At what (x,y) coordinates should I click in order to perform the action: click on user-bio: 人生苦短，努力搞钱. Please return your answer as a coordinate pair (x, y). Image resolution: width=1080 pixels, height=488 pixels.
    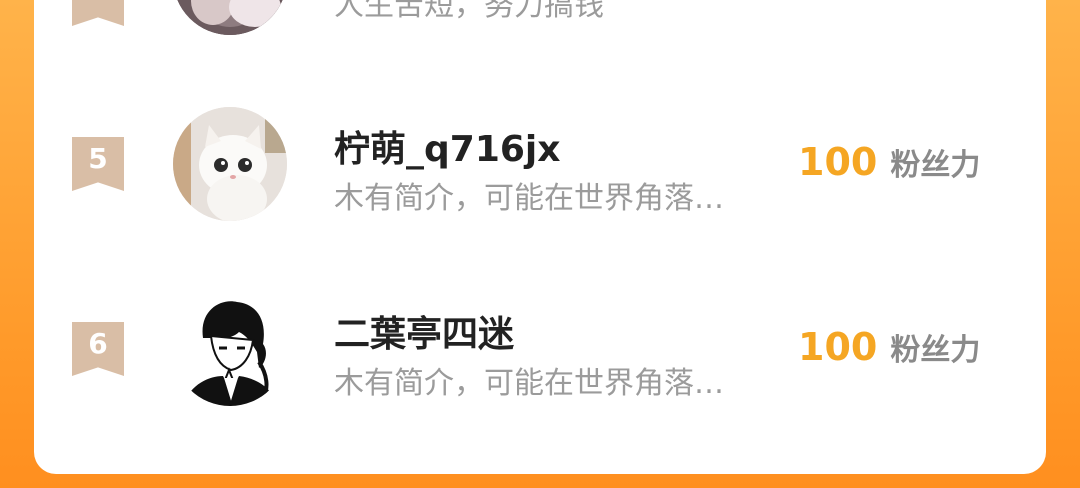
    Looking at the image, I should click on (469, 11).